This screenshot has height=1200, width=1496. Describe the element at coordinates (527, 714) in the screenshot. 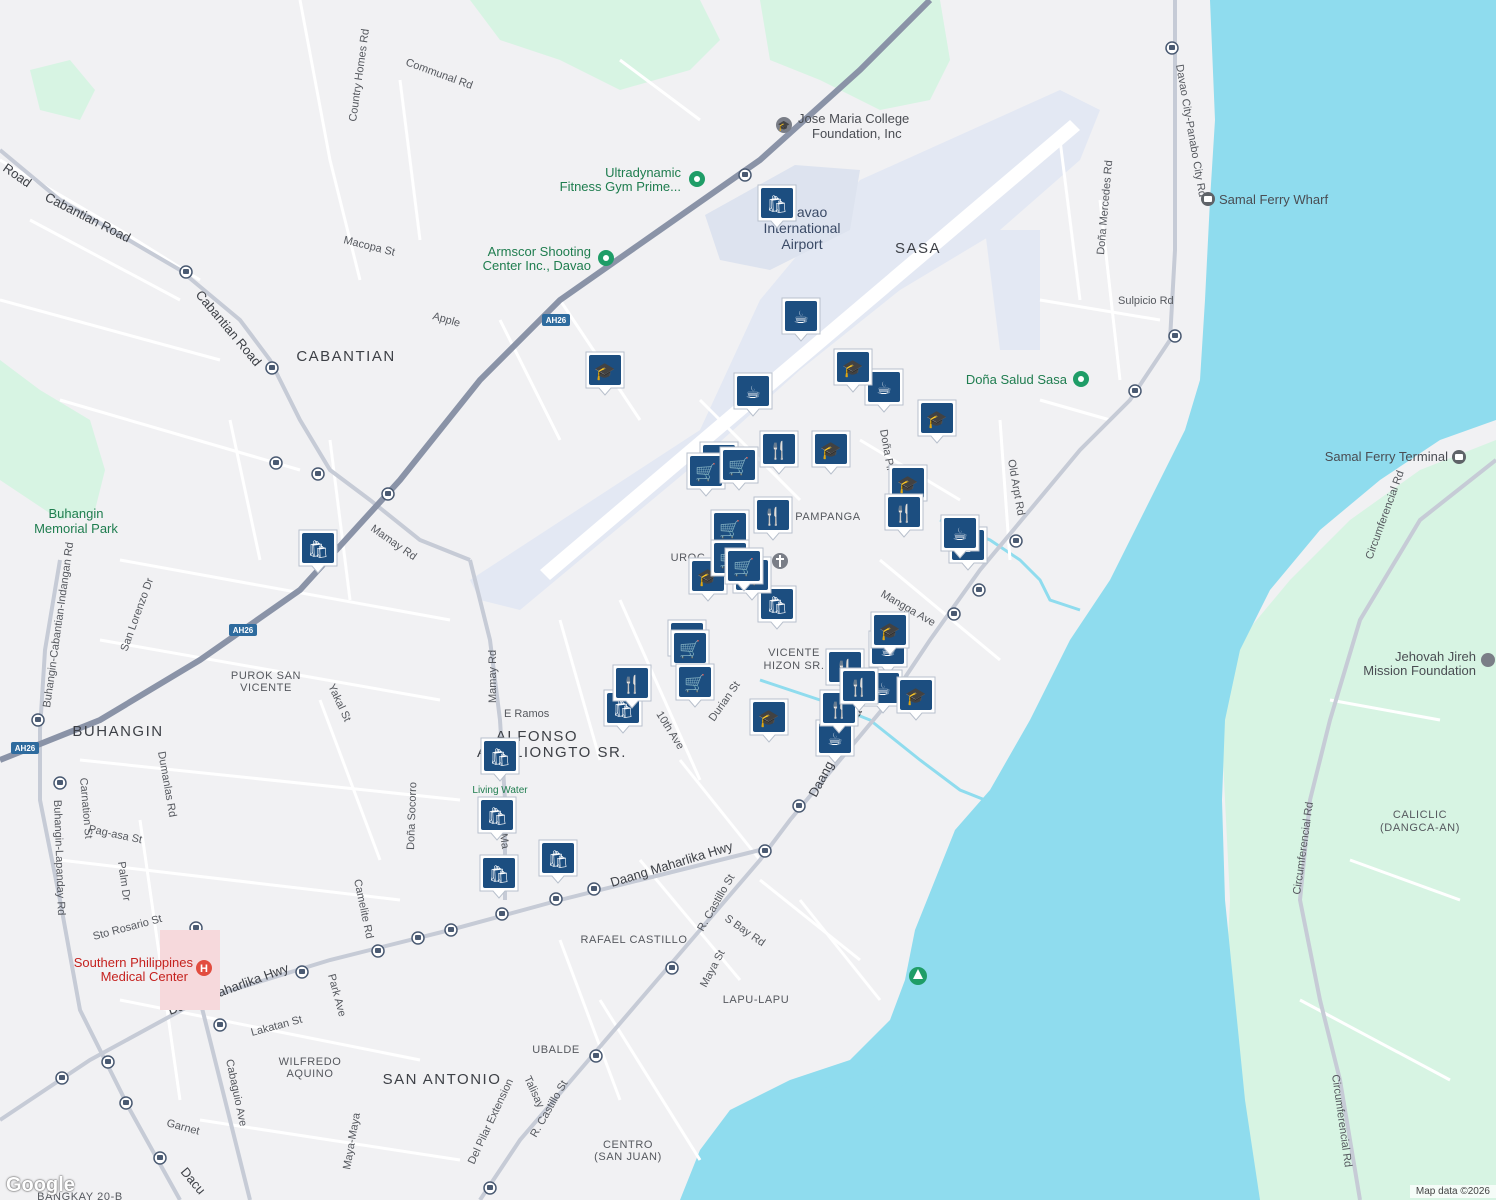

I see `road-label: E Ramos` at that location.